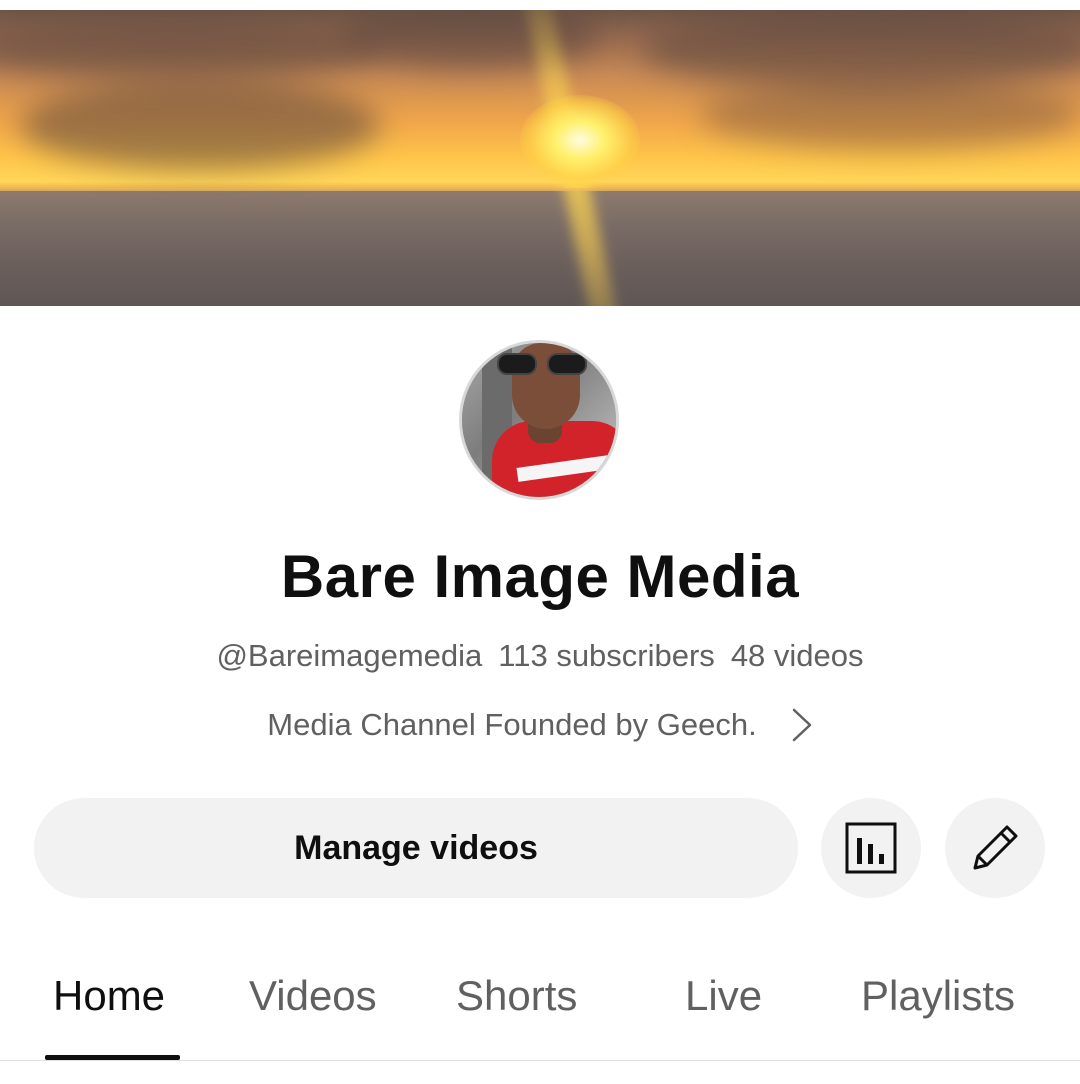 The image size is (1080, 1084). I want to click on channel-avatar, so click(539, 420).